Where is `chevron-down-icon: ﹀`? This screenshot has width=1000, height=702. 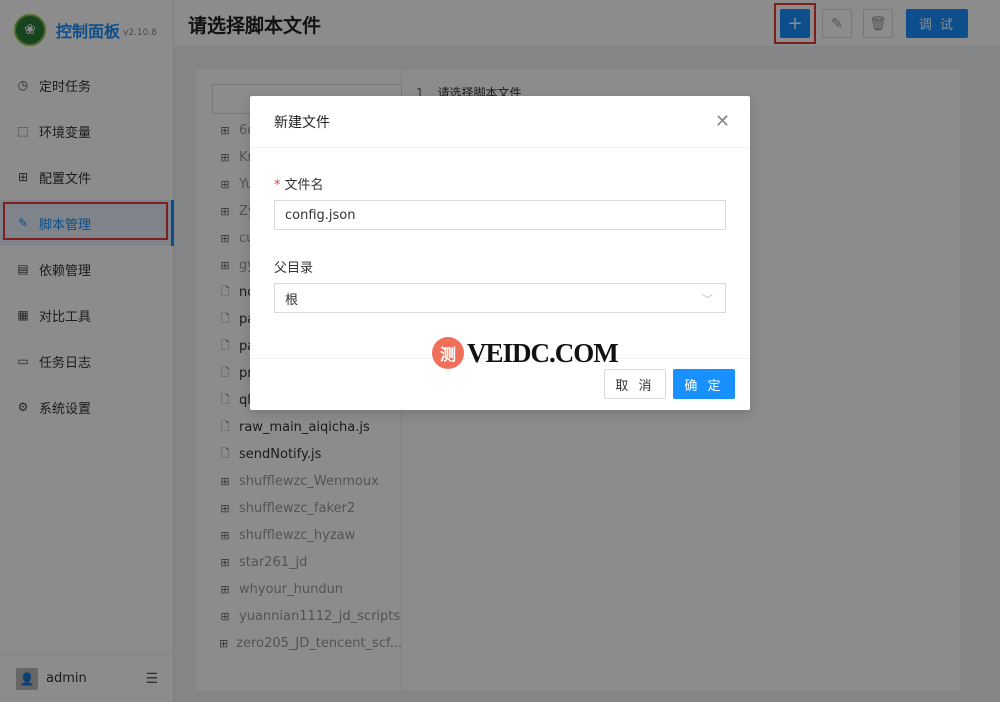 chevron-down-icon: ﹀ is located at coordinates (707, 299).